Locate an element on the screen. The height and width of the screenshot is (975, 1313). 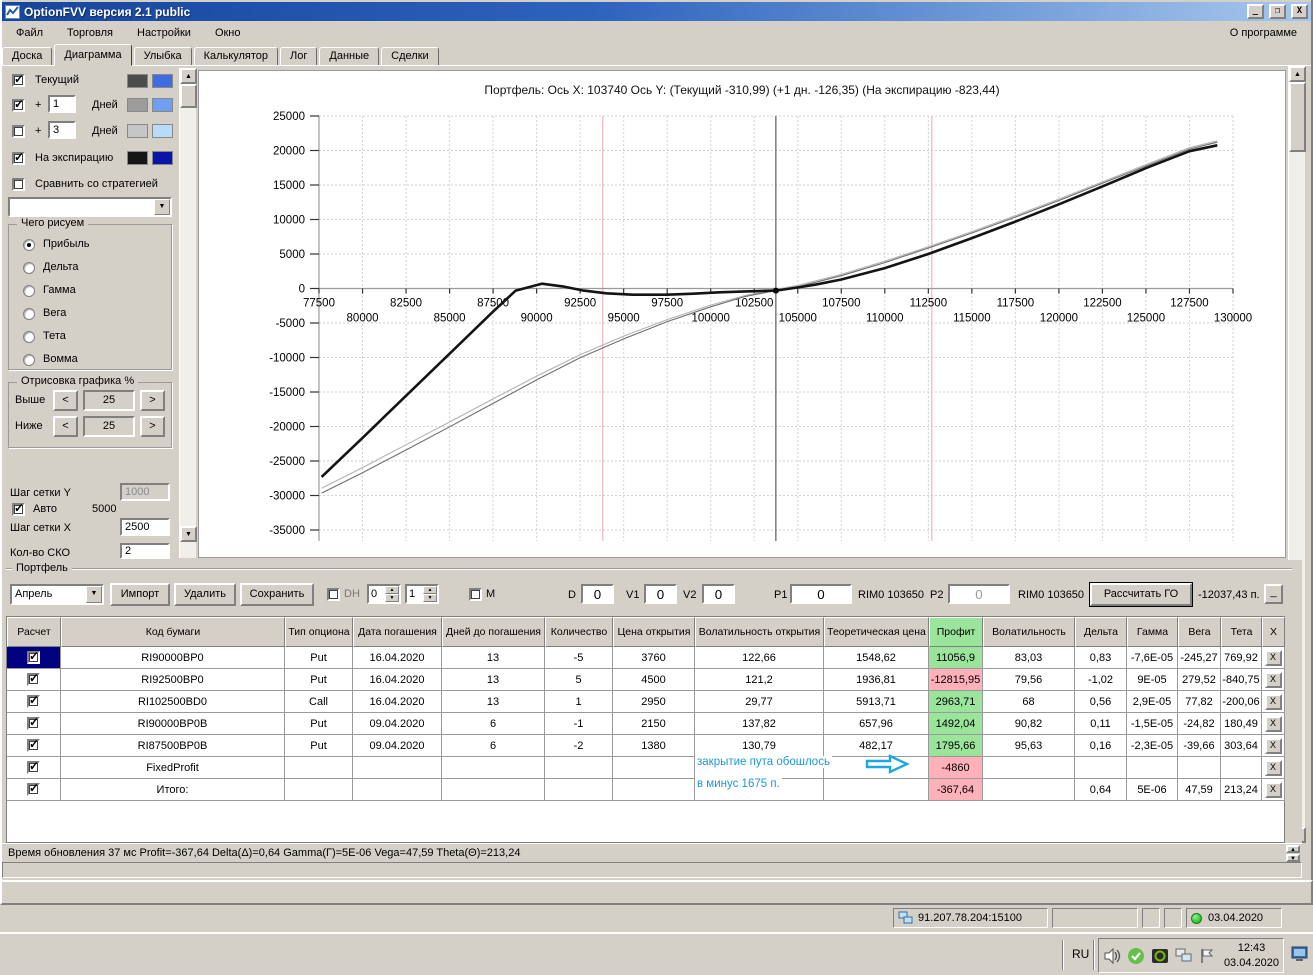
cell-Гамма is located at coordinates (1152, 768).